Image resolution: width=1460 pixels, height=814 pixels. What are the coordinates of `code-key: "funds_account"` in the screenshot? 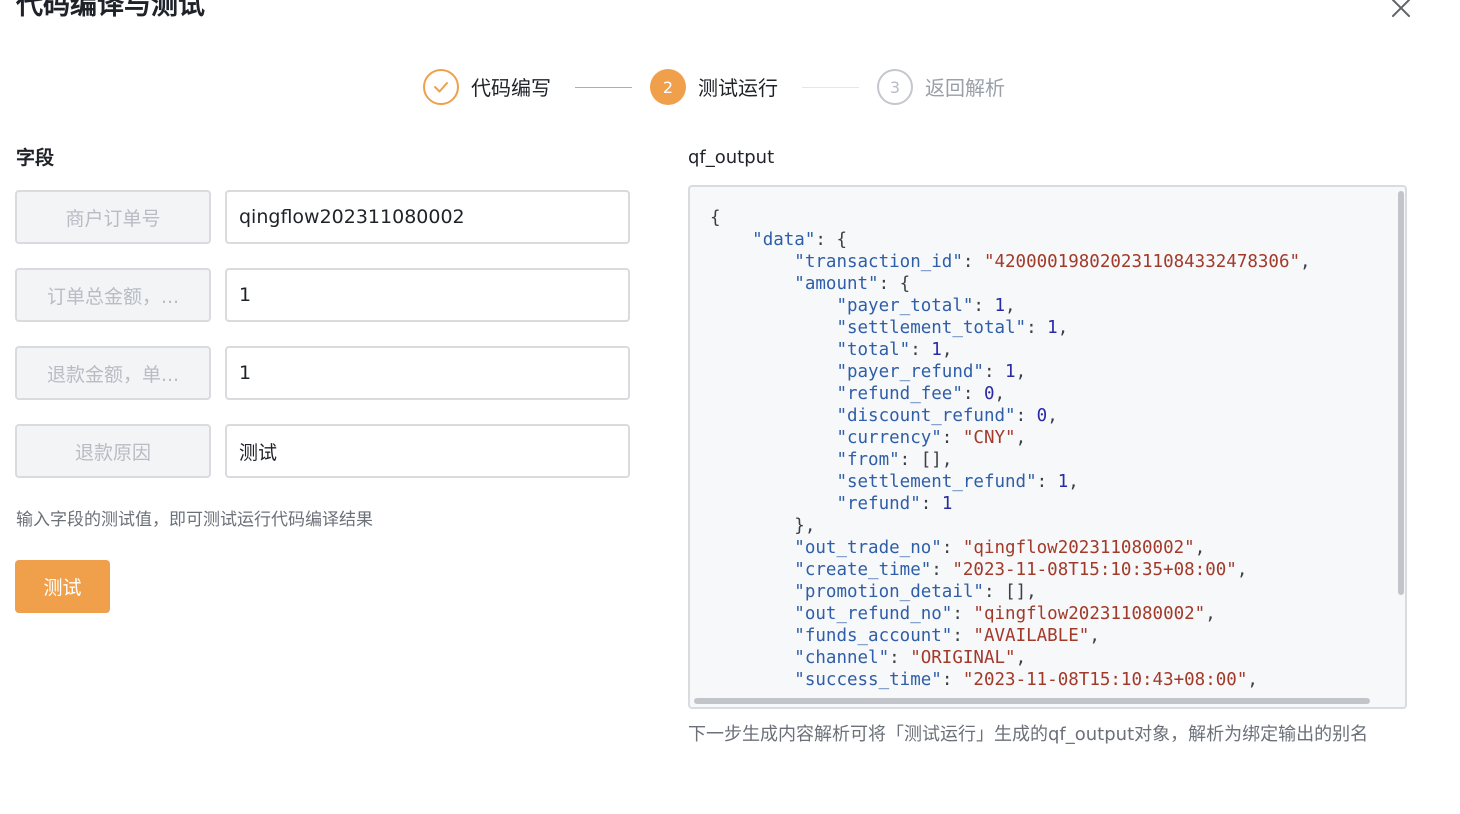 It's located at (873, 636).